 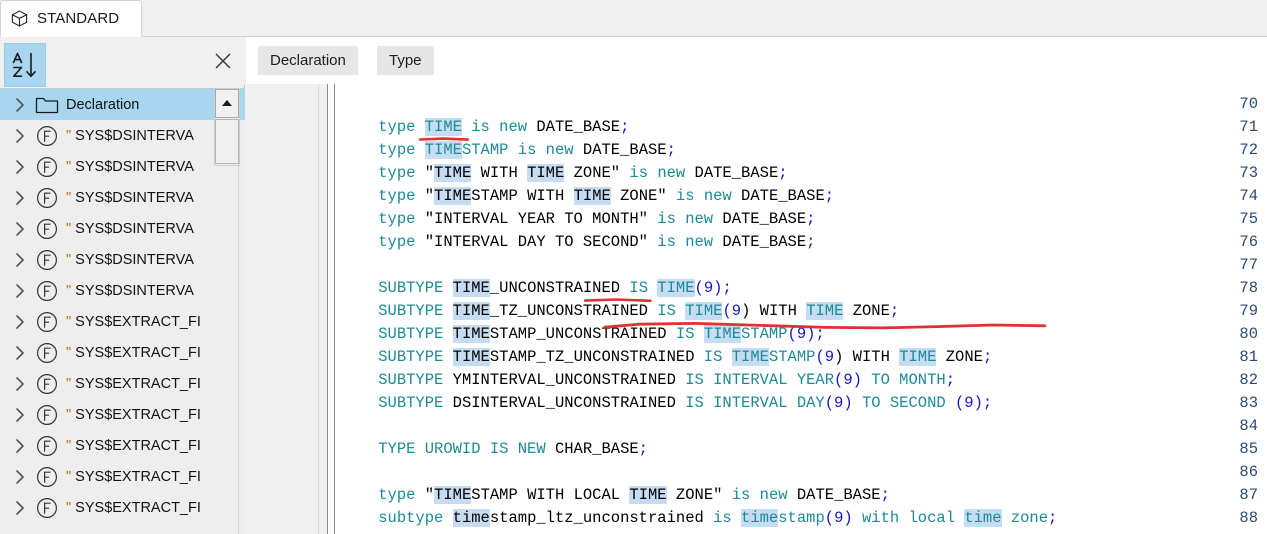 What do you see at coordinates (769, 403) in the screenshot?
I see `code-token: INTERVAL DAY` at bounding box center [769, 403].